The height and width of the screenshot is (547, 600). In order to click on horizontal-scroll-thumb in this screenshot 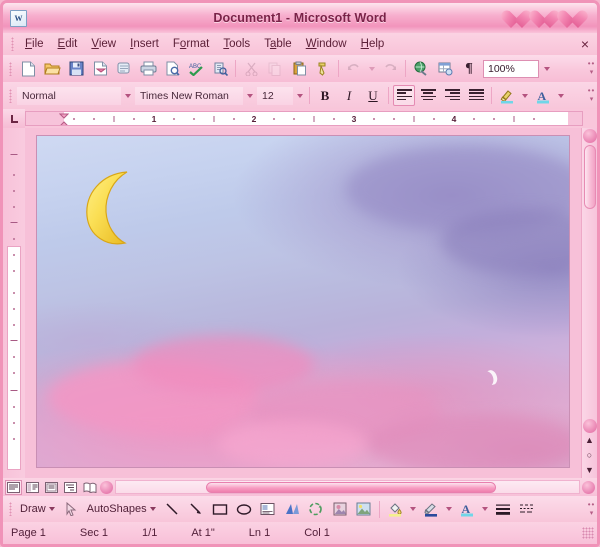, I will do `click(351, 487)`.